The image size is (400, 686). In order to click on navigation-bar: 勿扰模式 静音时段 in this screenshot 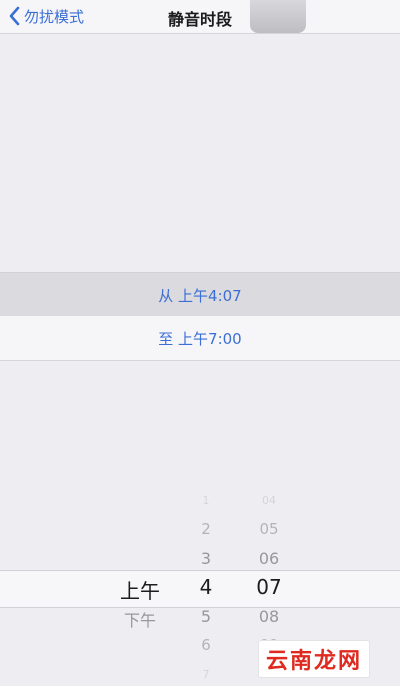, I will do `click(200, 17)`.